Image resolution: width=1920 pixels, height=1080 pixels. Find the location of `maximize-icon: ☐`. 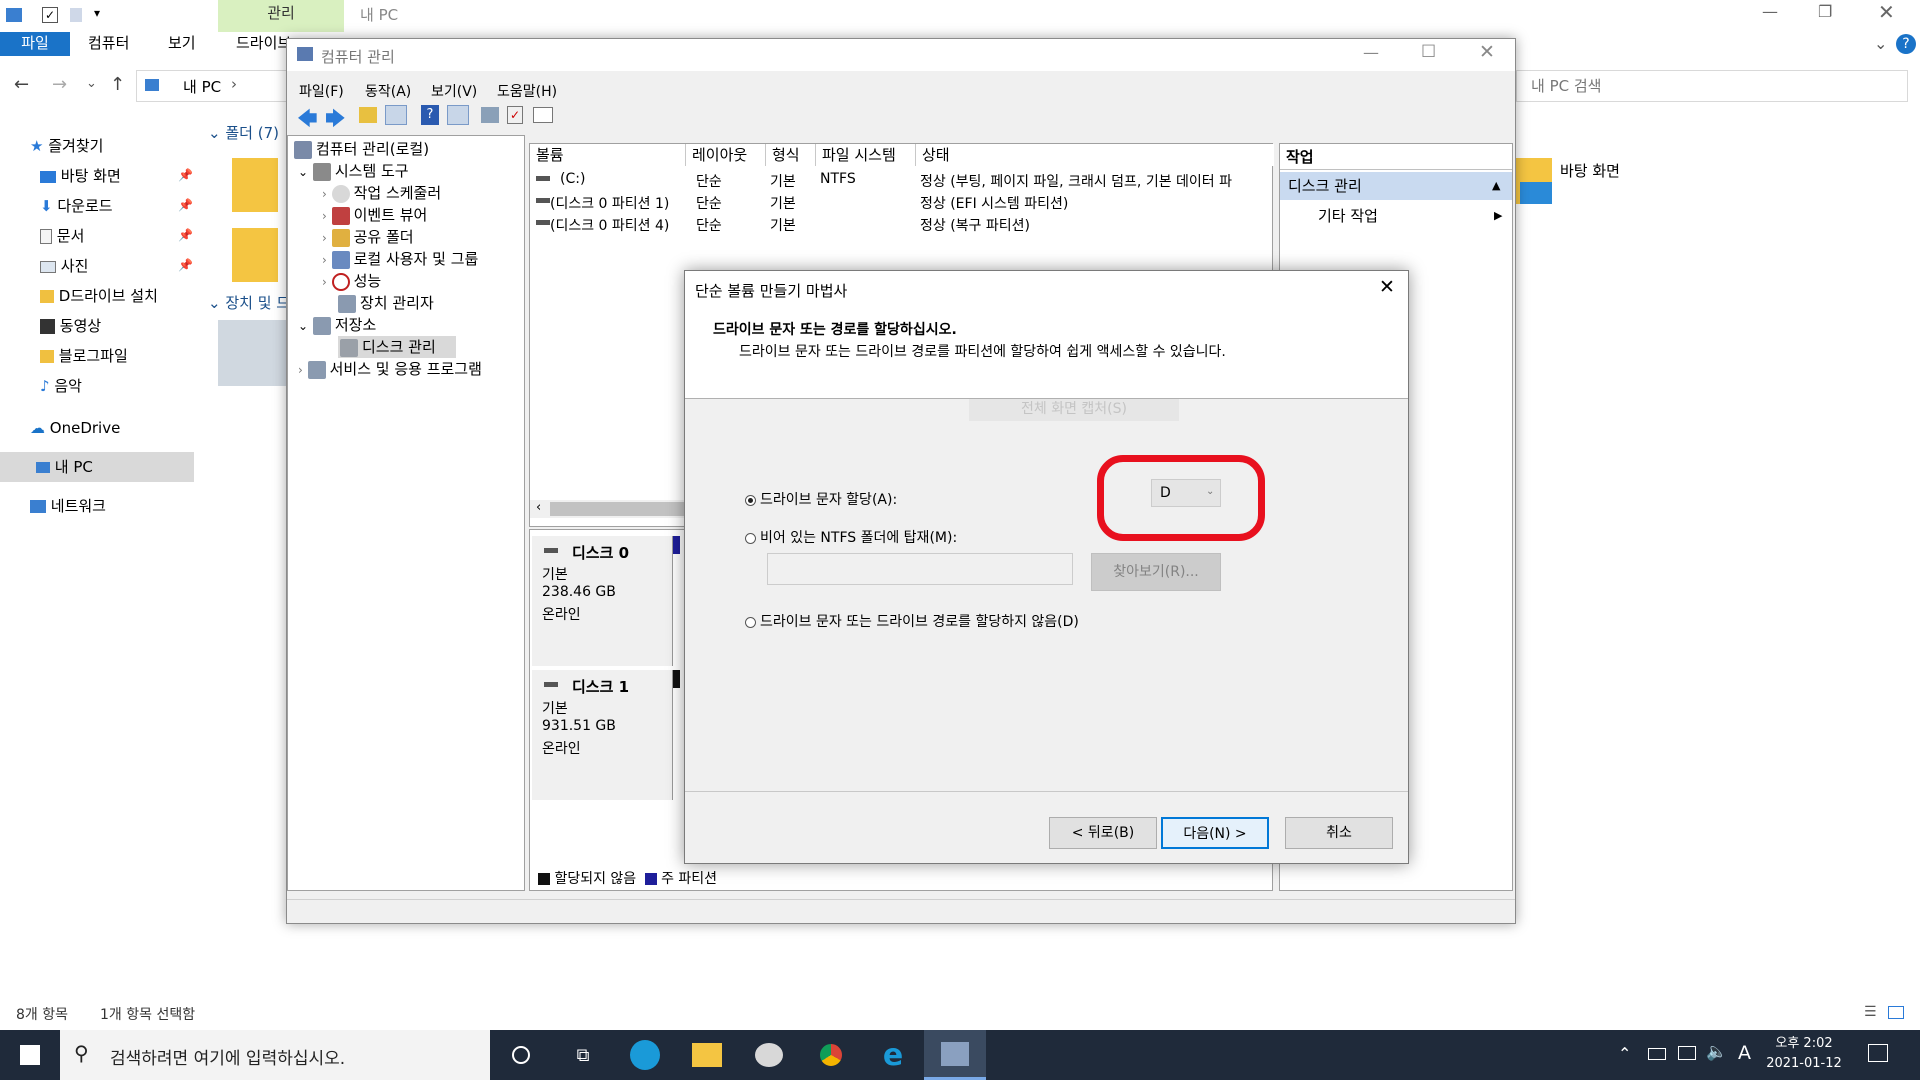

maximize-icon: ☐ is located at coordinates (1428, 52).